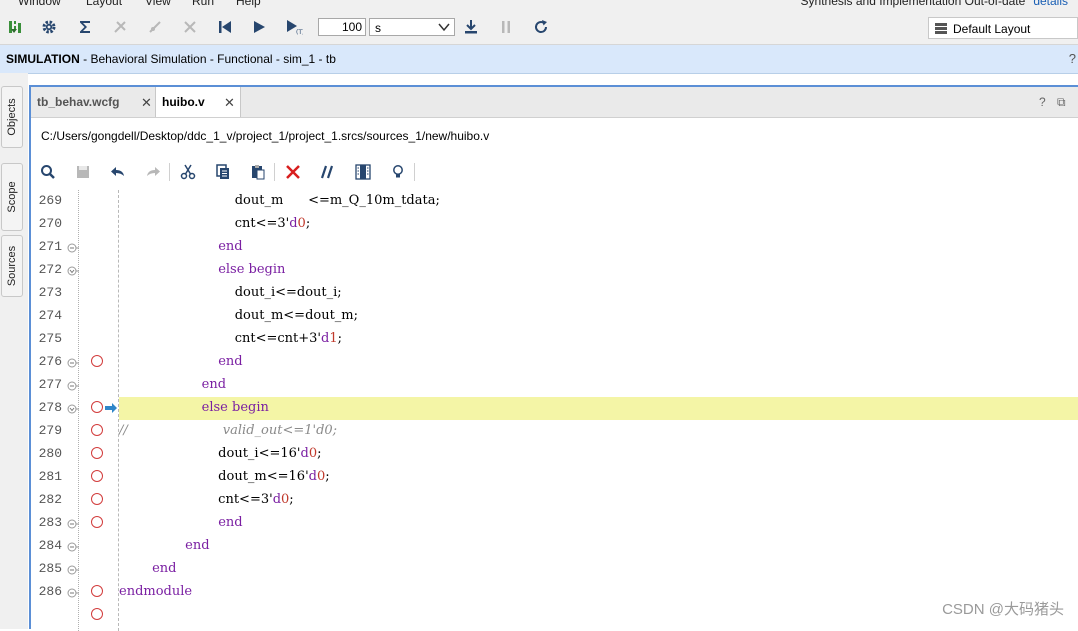 The image size is (1078, 631). What do you see at coordinates (293, 172) in the screenshot?
I see `delete-icon` at bounding box center [293, 172].